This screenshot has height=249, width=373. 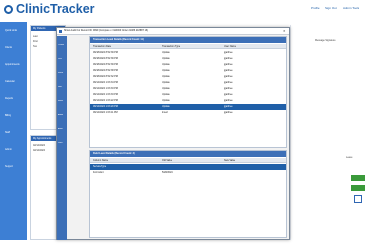 What do you see at coordinates (35, 41) in the screenshot?
I see `patients-row: First` at bounding box center [35, 41].